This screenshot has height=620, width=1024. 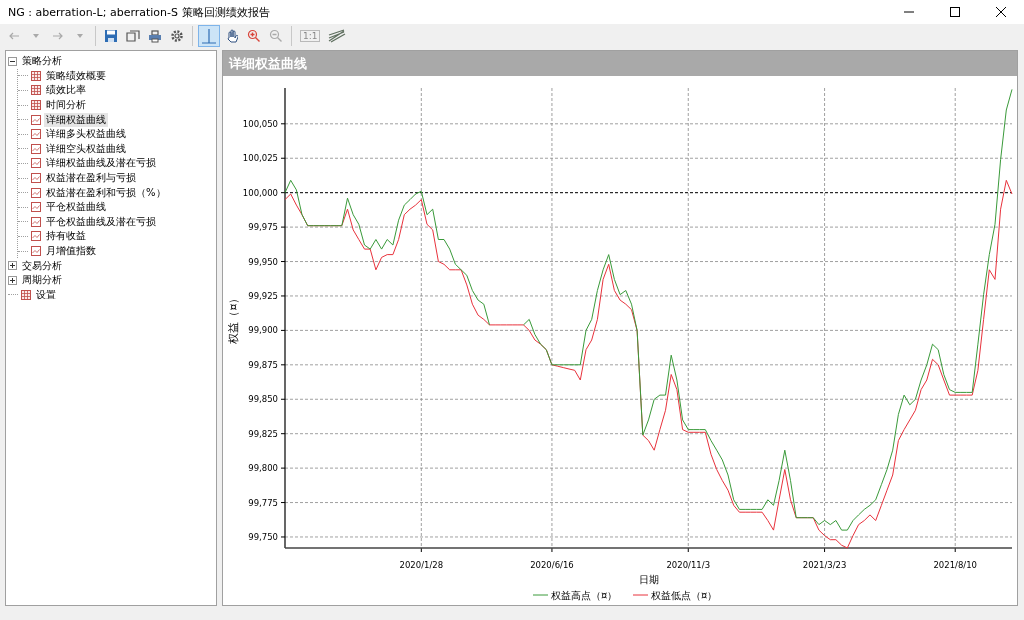 I want to click on crosshair-icon, so click(x=209, y=36).